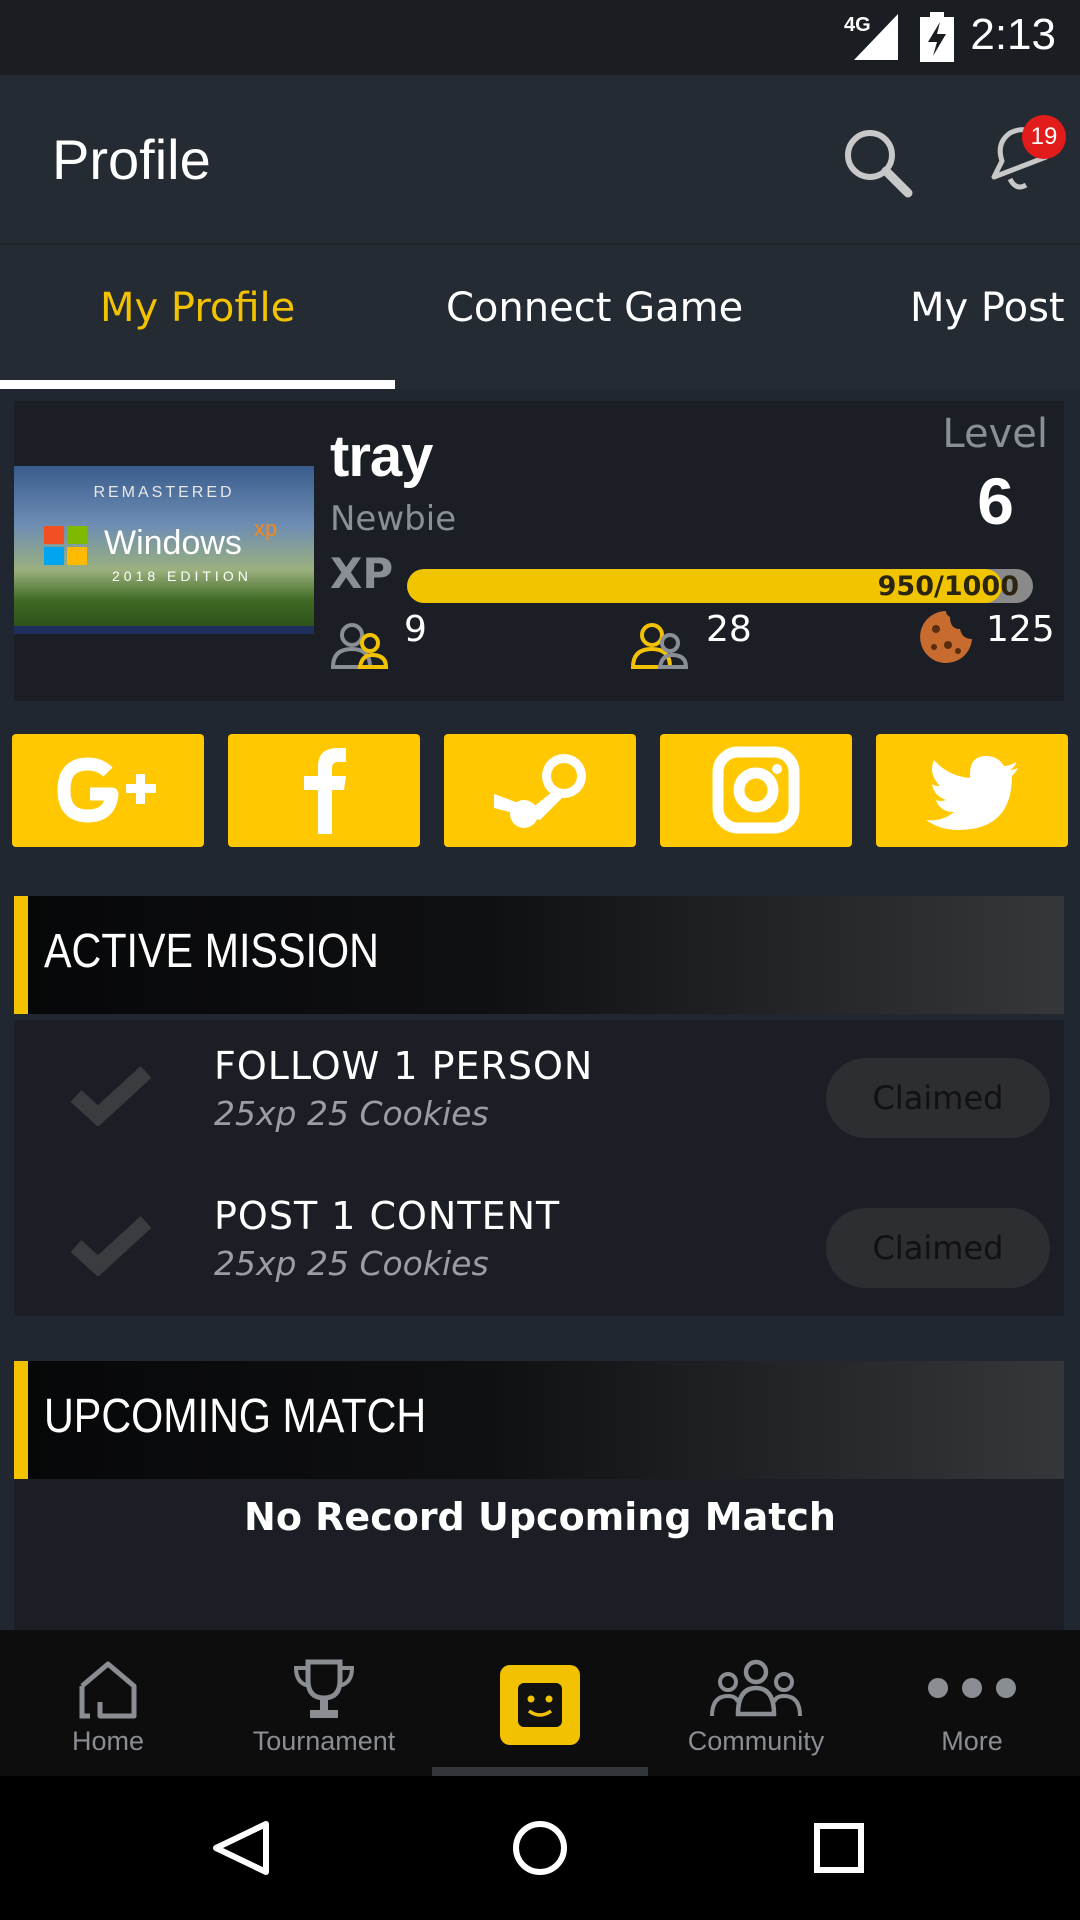 Image resolution: width=1080 pixels, height=1920 pixels. I want to click on google-plus-button, so click(108, 790).